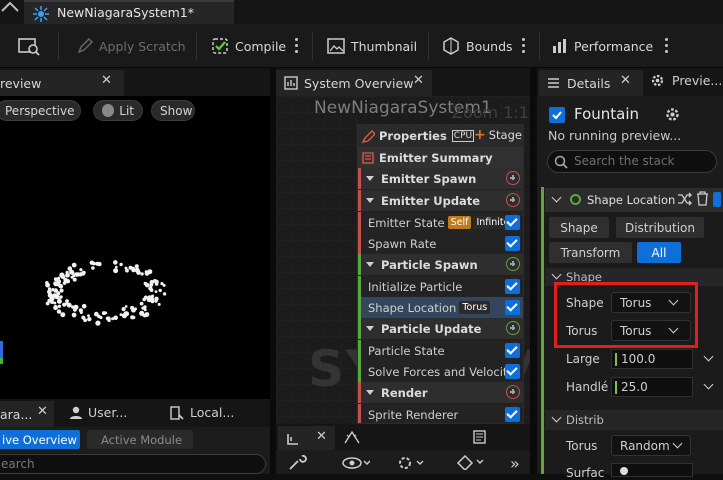 The width and height of the screenshot is (723, 480). I want to click on add-stage-button: + Stage, so click(498, 135).